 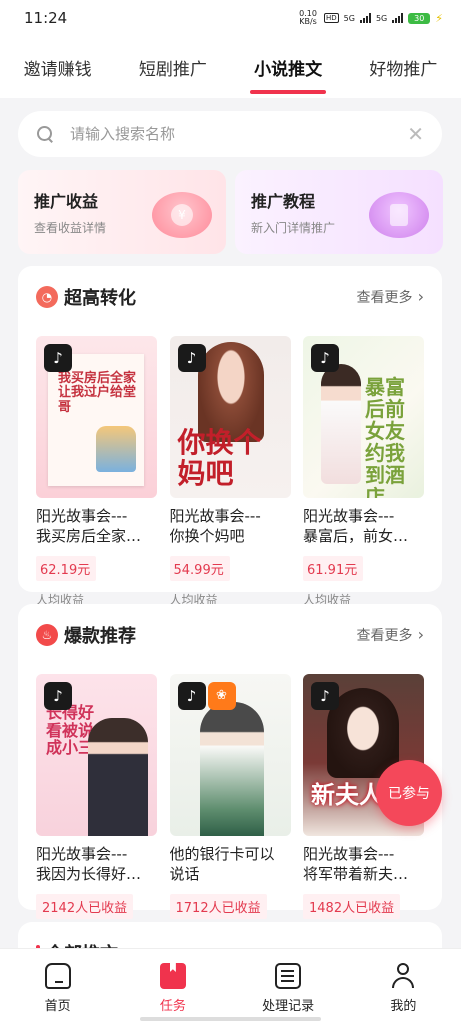 I want to click on book-card: 你换个妈吧 ♪ 阳光故事会--- 你换个妈吧 54.99元 人均收益, so click(x=230, y=472).